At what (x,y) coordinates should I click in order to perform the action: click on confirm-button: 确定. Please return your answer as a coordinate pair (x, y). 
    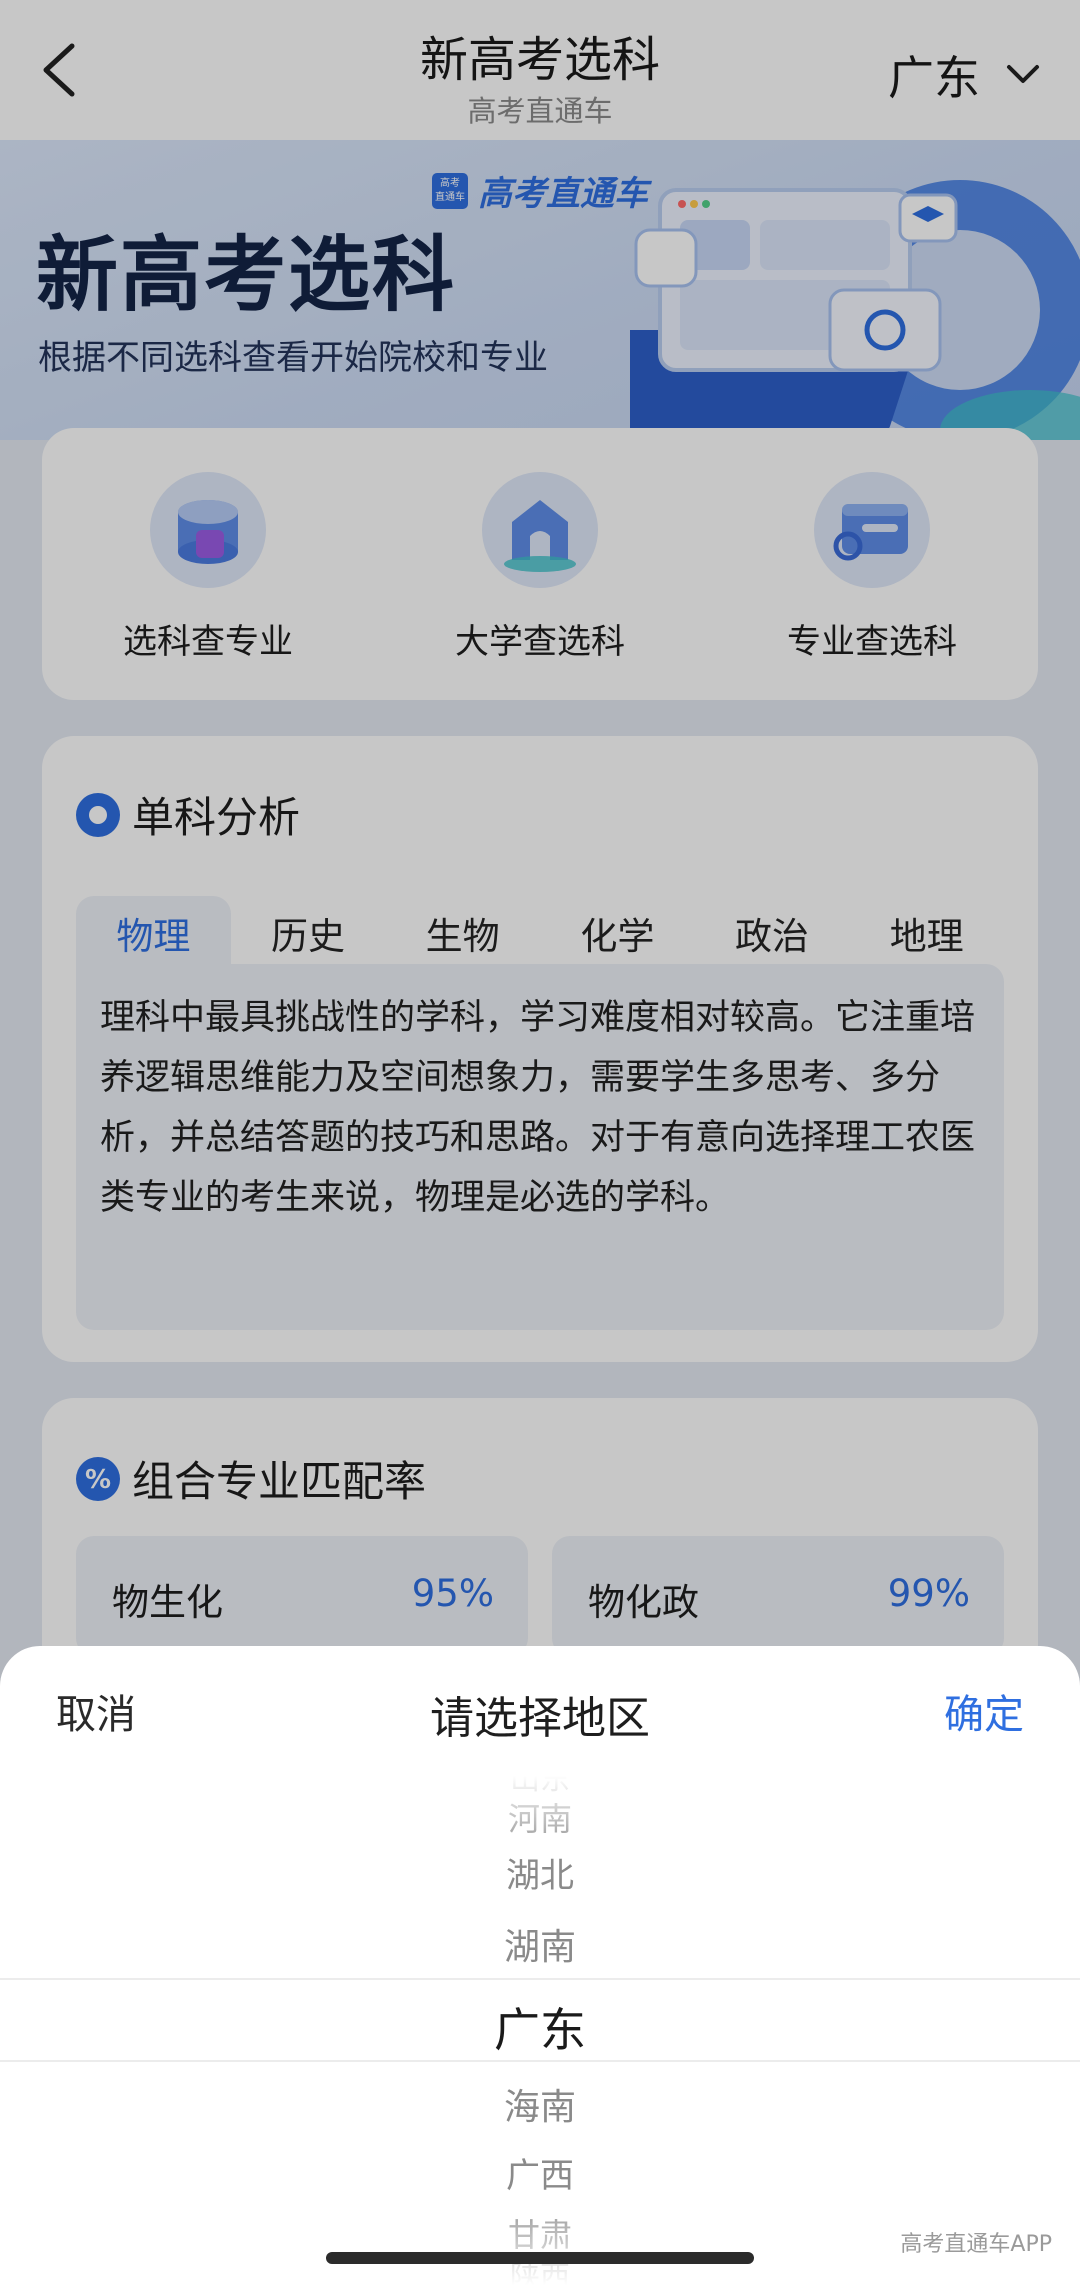
    Looking at the image, I should click on (984, 1711).